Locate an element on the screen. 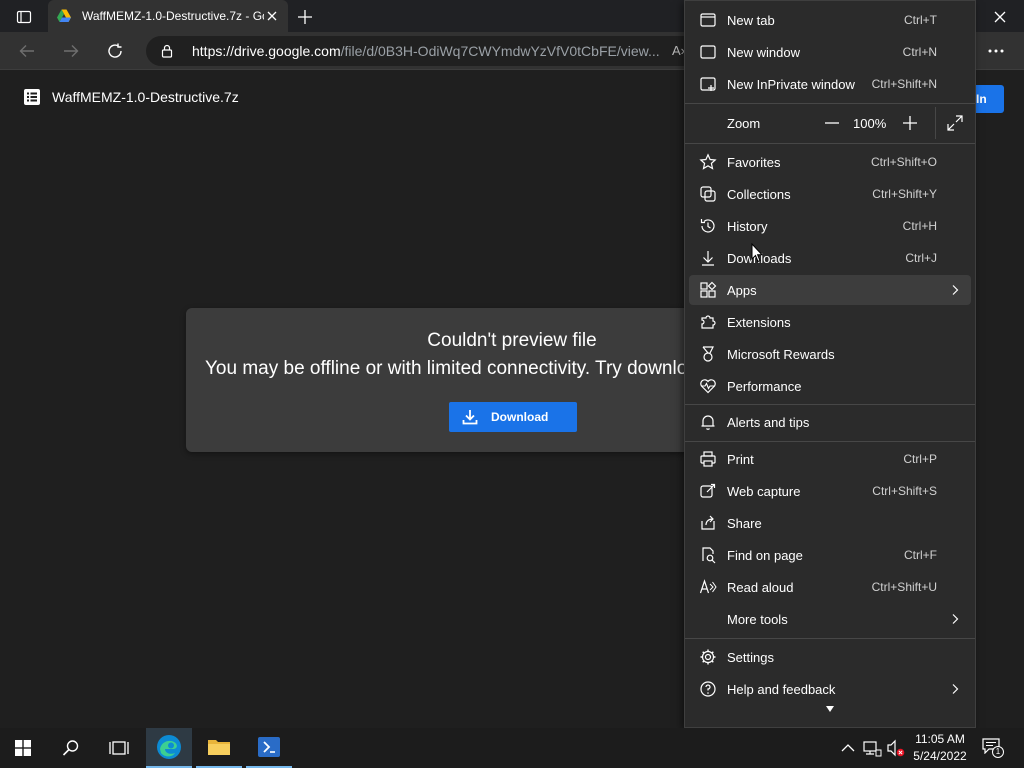  drive-header: WaffMEMZ-1.0-Destructive.7z is located at coordinates (131, 97).